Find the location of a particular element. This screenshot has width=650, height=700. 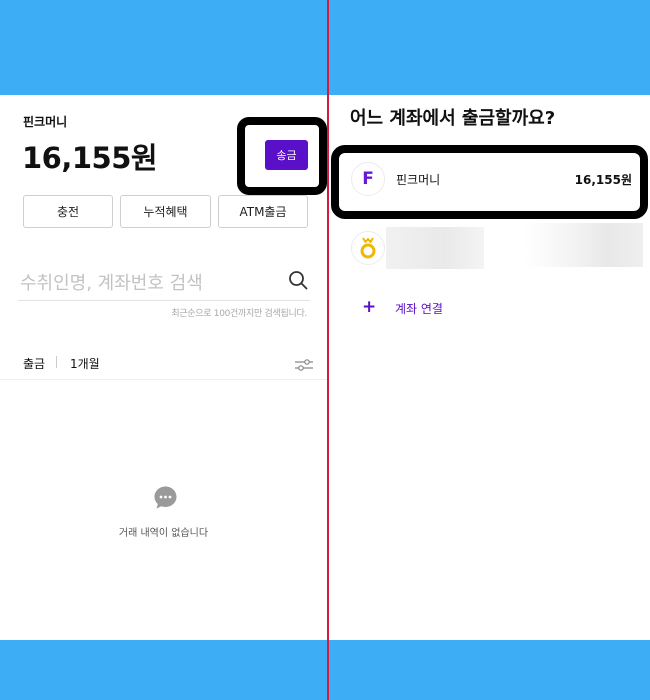

pinkmoney-logo-icon: F is located at coordinates (368, 179).